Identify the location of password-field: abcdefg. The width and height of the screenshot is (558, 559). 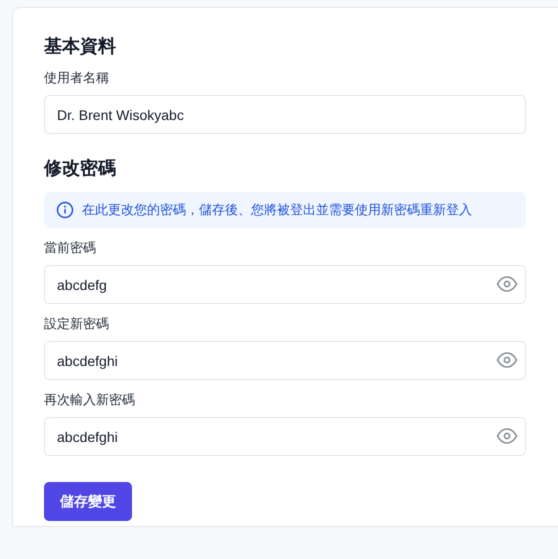
(285, 284).